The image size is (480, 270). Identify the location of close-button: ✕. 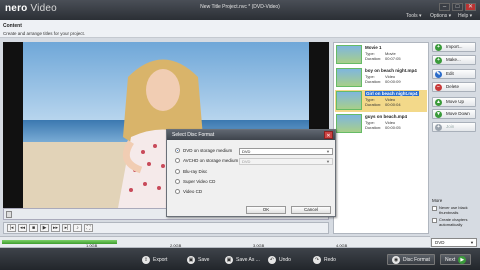
(470, 7).